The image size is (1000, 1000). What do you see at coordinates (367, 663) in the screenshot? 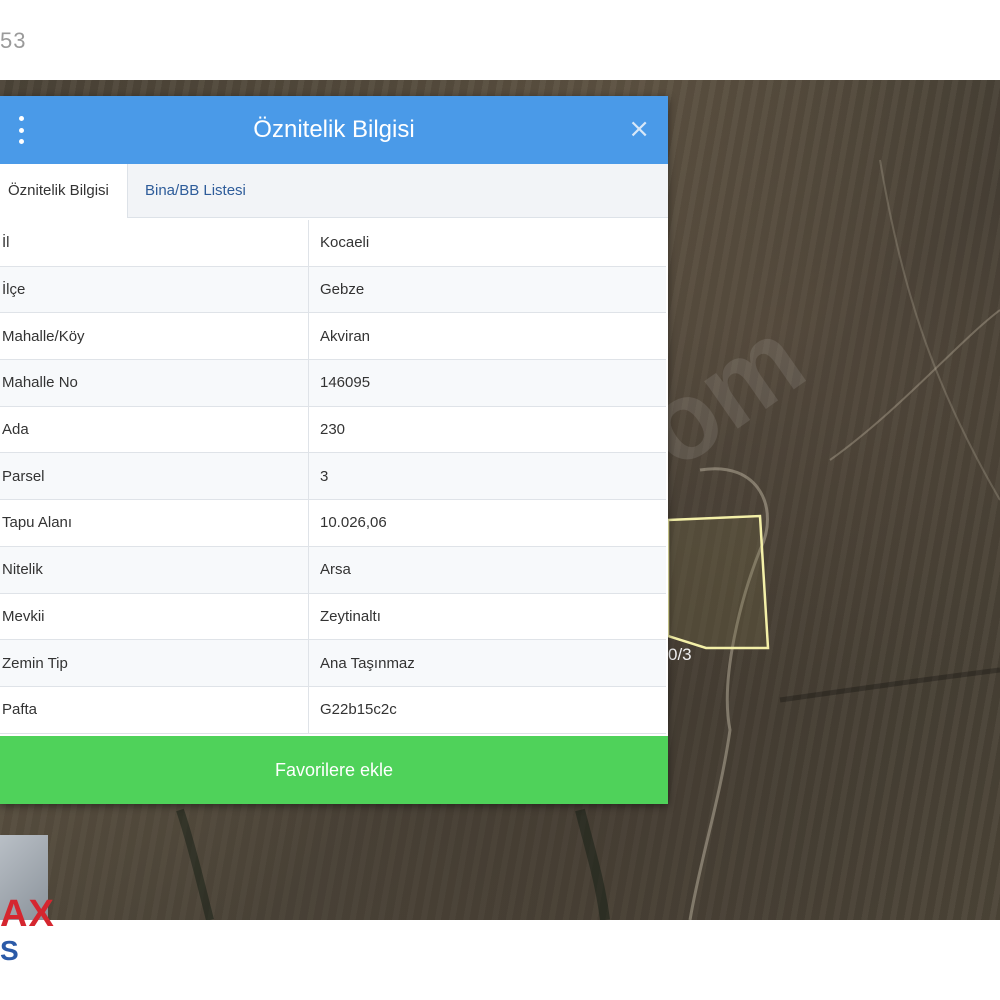
I see `row-value: Ana Taşınmaz` at bounding box center [367, 663].